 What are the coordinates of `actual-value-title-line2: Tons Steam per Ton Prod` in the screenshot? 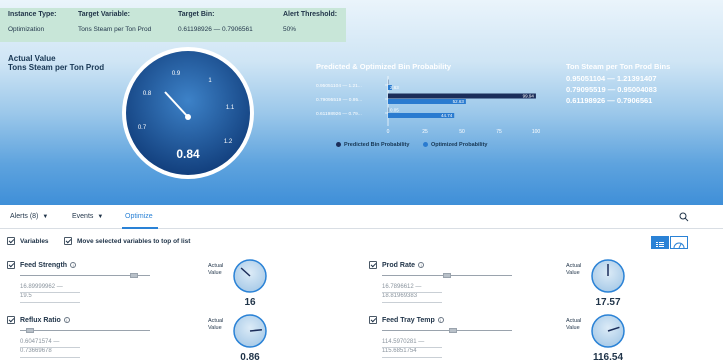 It's located at (56, 67).